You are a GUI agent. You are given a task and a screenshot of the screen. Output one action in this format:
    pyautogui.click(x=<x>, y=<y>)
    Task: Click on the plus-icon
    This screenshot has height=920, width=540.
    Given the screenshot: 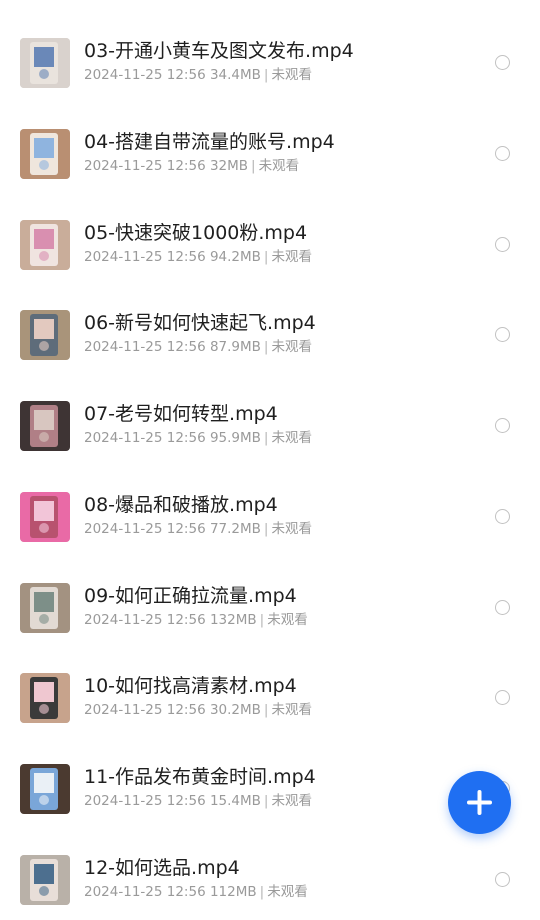 What is the action you would take?
    pyautogui.click(x=479, y=802)
    